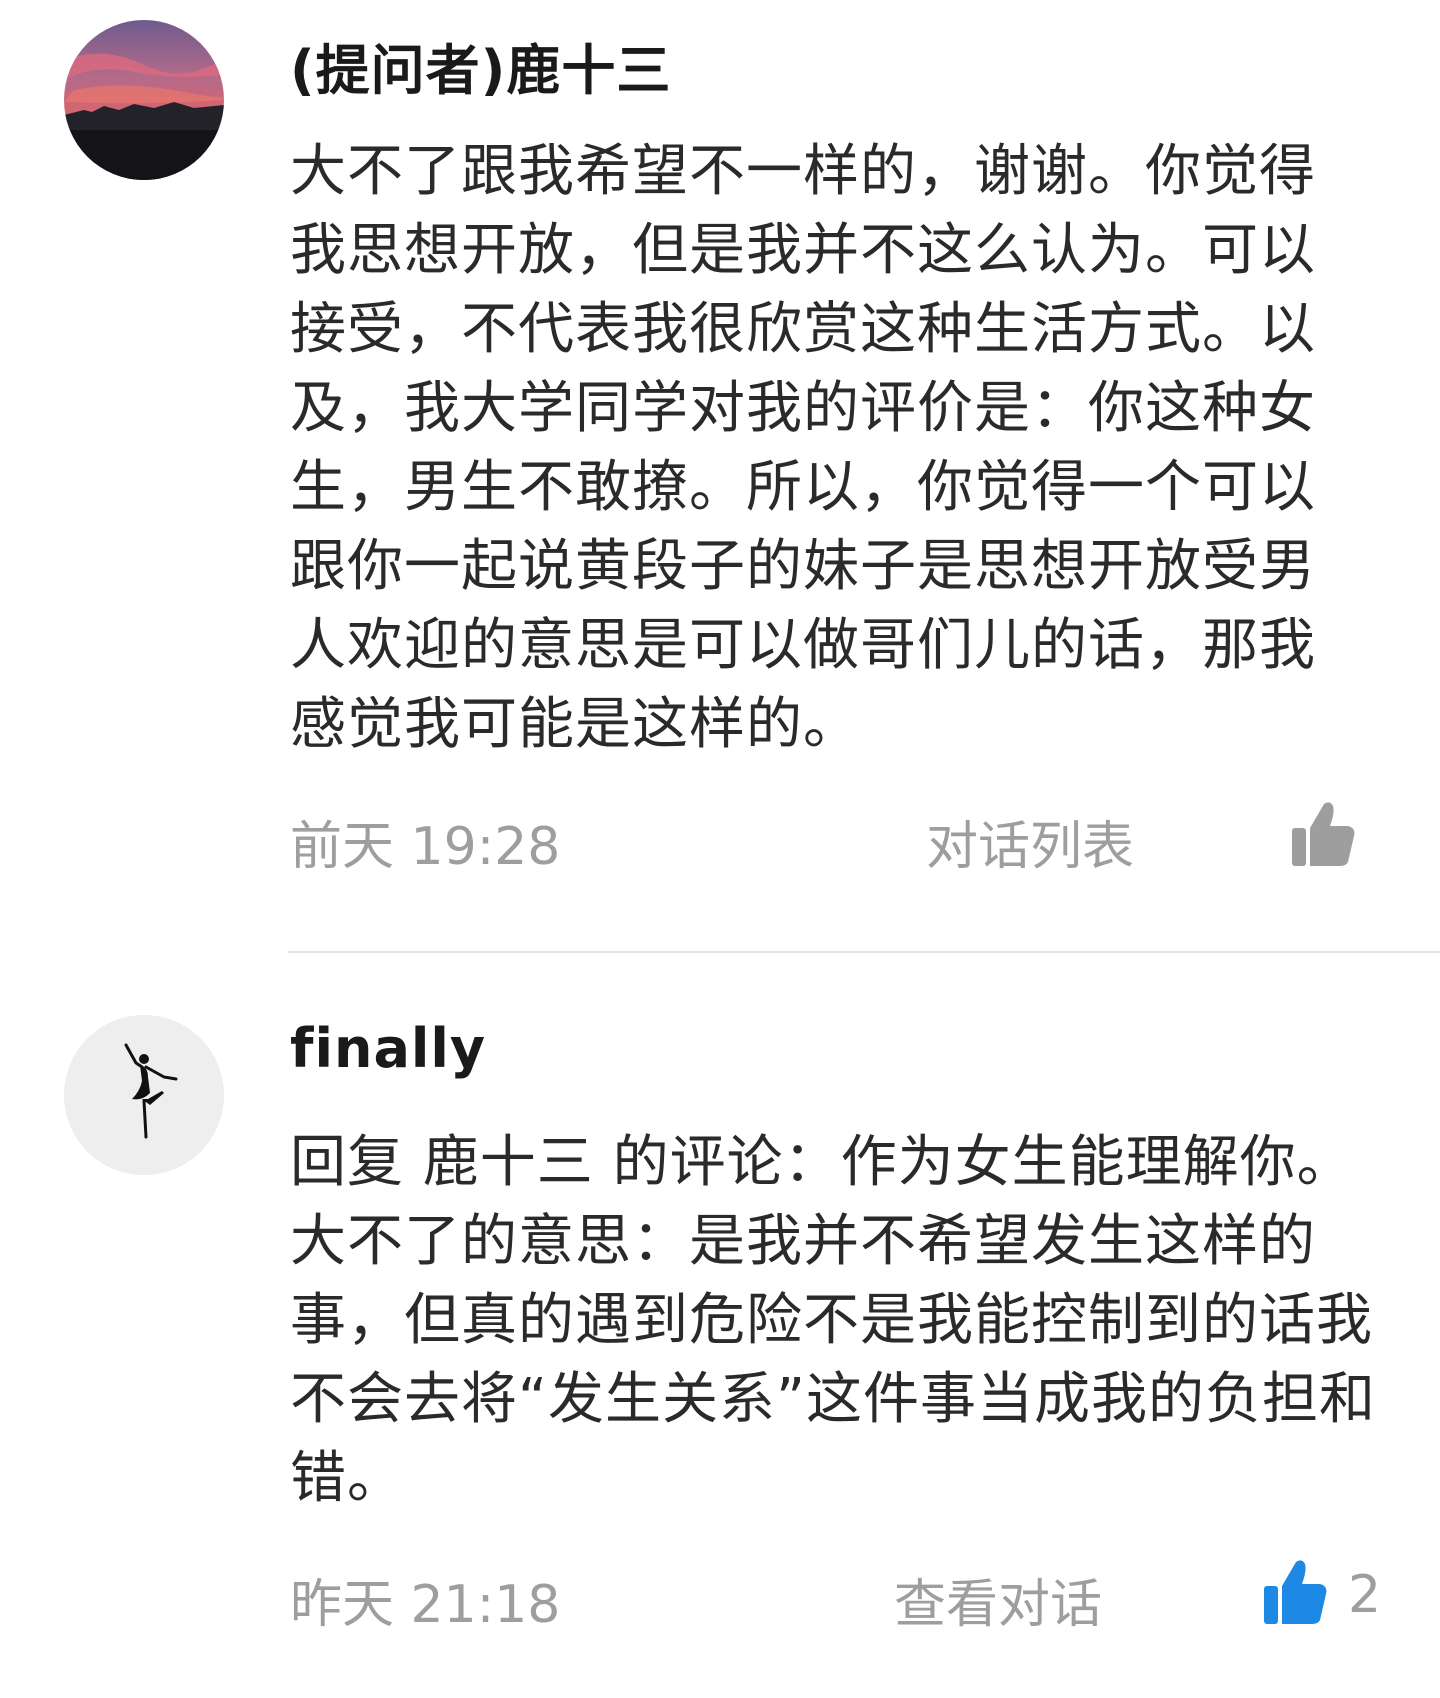 This screenshot has height=1698, width=1440. I want to click on author-name: (提问者)鹿十三, so click(480, 65).